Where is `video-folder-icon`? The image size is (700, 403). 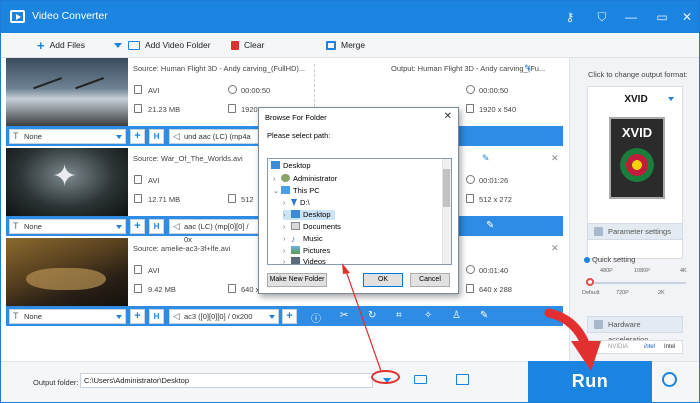
video-folder-icon is located at coordinates (462, 379).